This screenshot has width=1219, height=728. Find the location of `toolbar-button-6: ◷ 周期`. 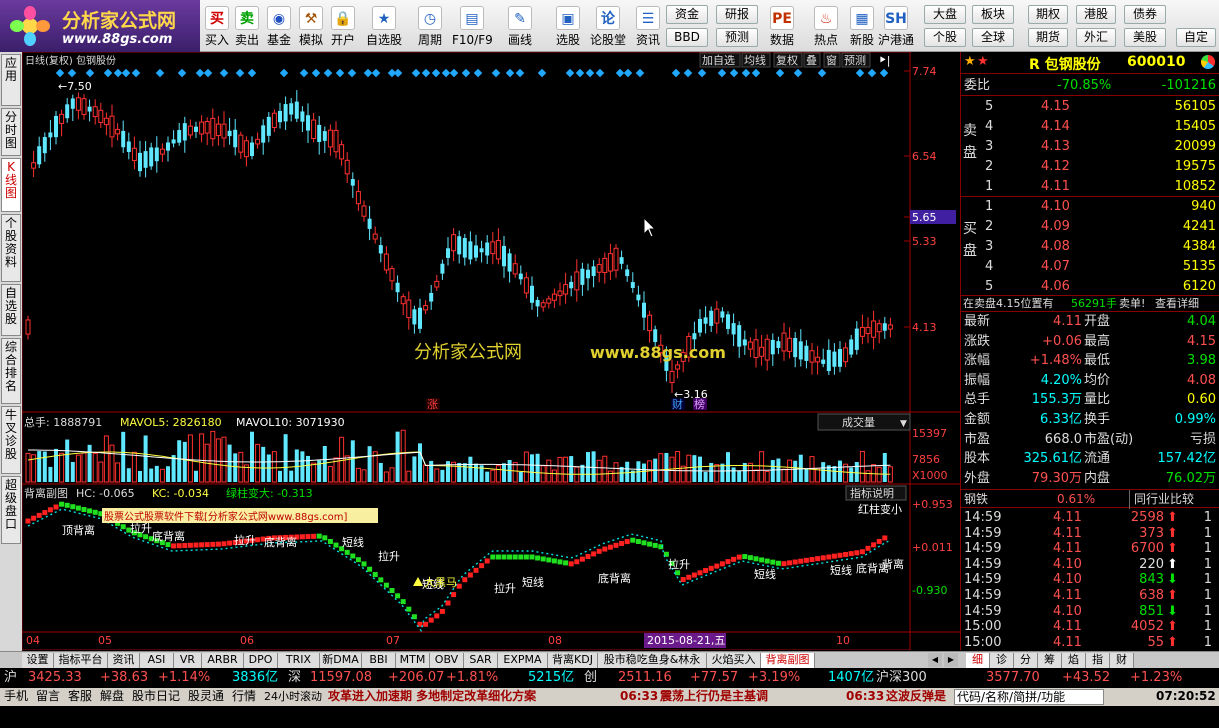

toolbar-button-6: ◷ 周期 is located at coordinates (430, 26).